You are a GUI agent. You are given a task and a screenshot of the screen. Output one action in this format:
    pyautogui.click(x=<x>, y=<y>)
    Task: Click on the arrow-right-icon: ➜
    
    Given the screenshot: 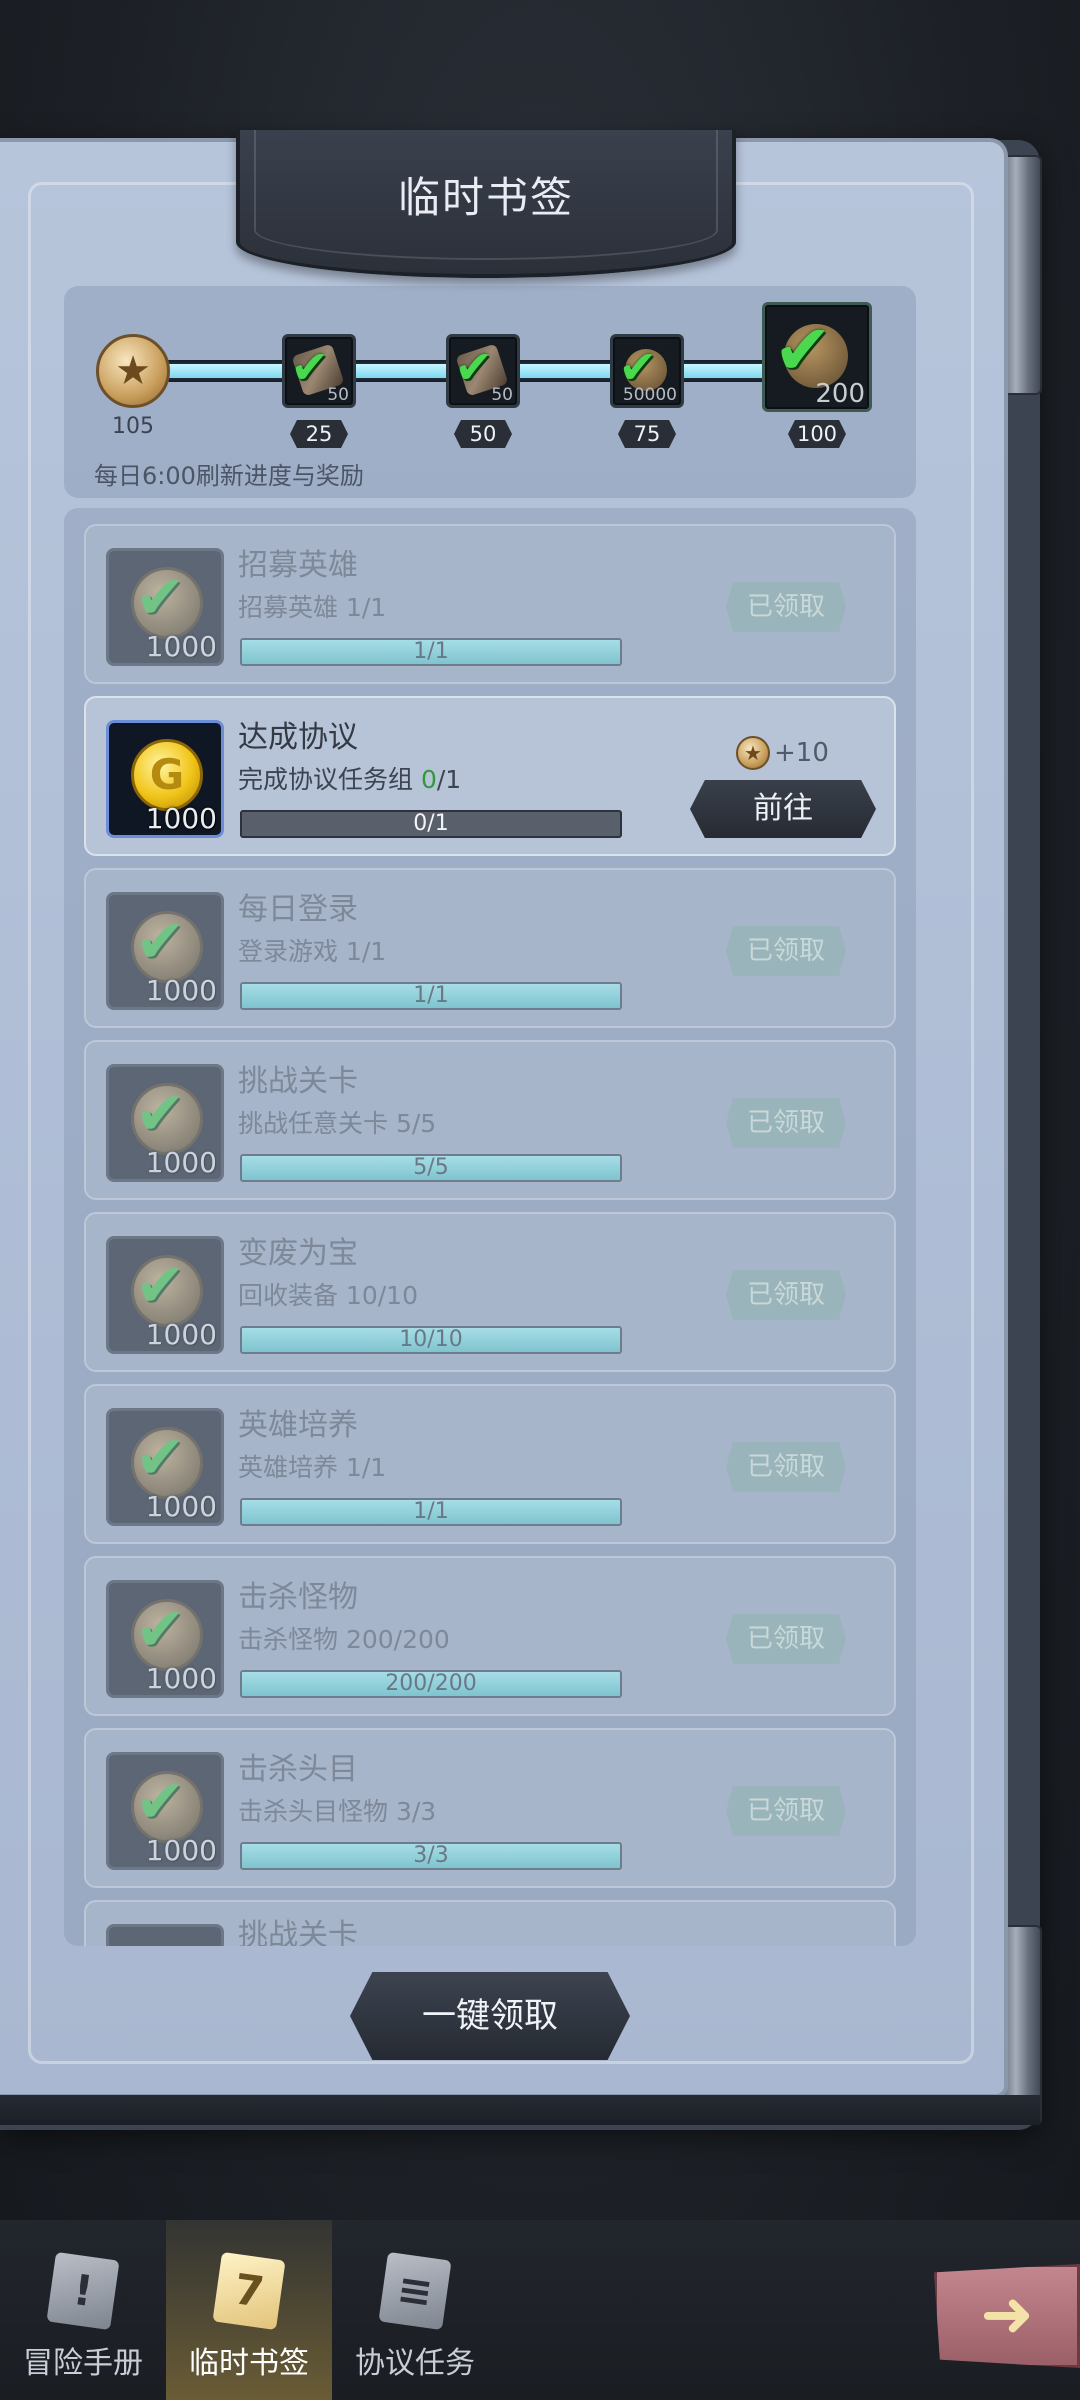 What is the action you would take?
    pyautogui.click(x=1007, y=2315)
    